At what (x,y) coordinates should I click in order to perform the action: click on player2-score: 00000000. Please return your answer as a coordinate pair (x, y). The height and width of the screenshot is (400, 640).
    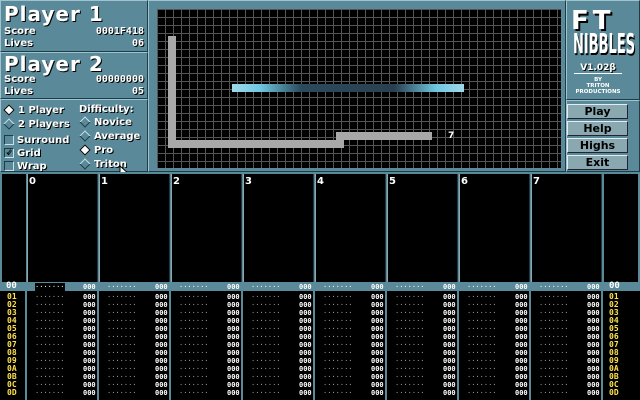
    Looking at the image, I should click on (119, 79).